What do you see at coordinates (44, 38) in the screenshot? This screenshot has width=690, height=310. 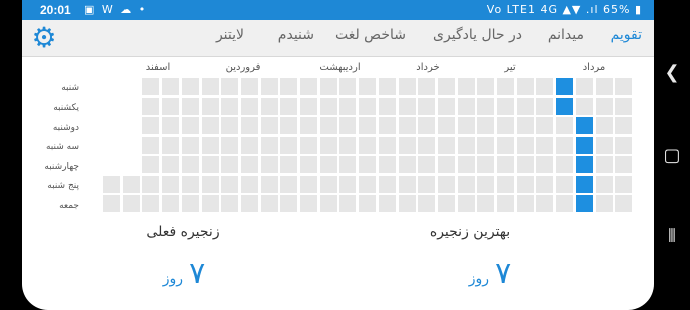 I see `settings-gear-icon: ⚙` at bounding box center [44, 38].